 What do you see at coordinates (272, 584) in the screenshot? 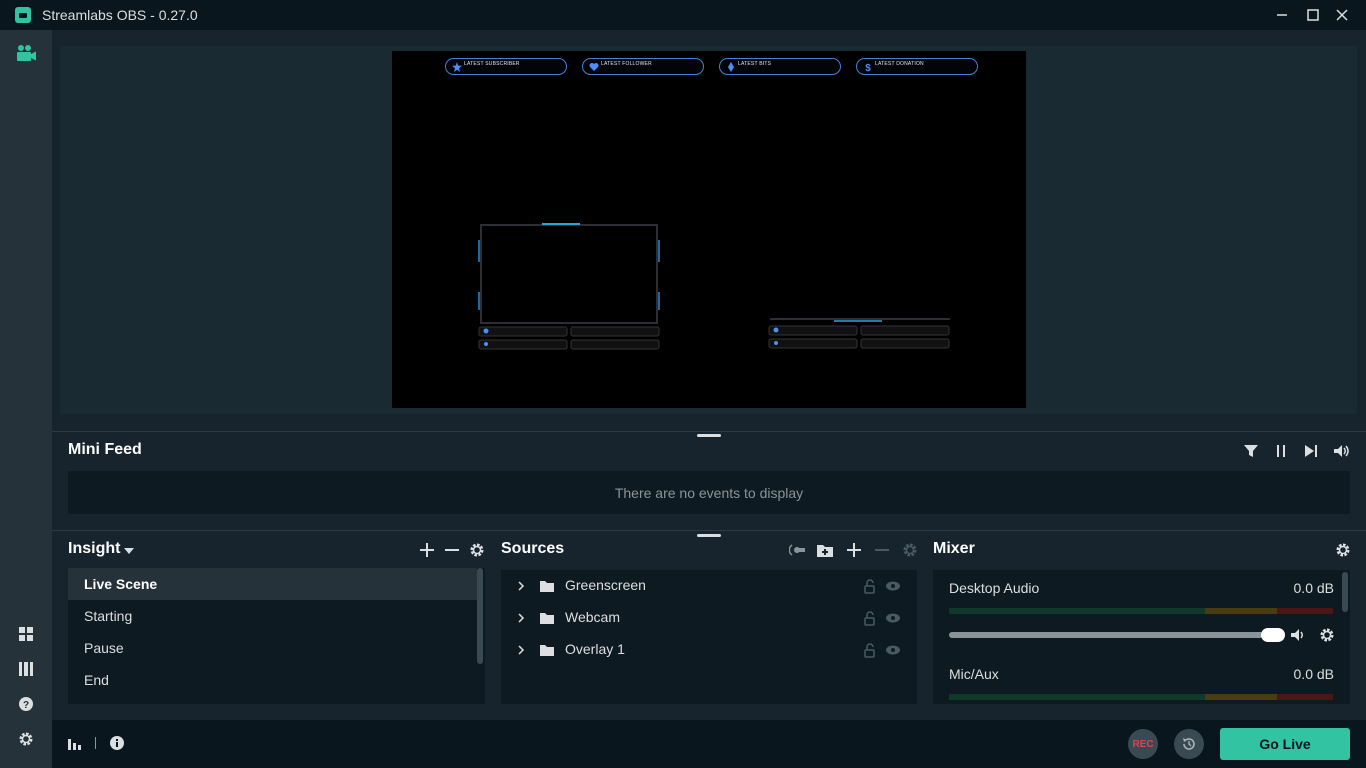
I see `scene-item: Live Scene` at bounding box center [272, 584].